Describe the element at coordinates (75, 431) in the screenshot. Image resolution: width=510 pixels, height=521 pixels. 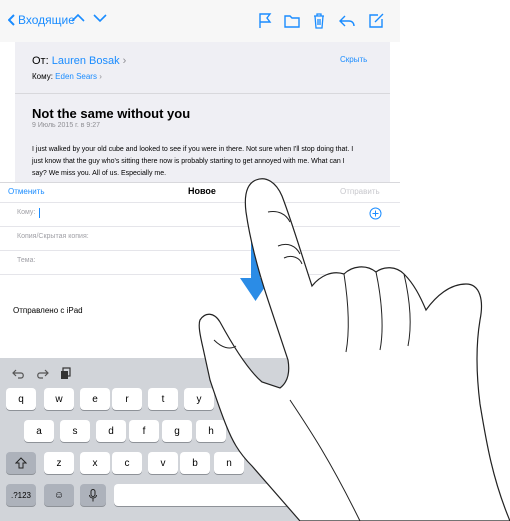
I see `key-s: s` at that location.